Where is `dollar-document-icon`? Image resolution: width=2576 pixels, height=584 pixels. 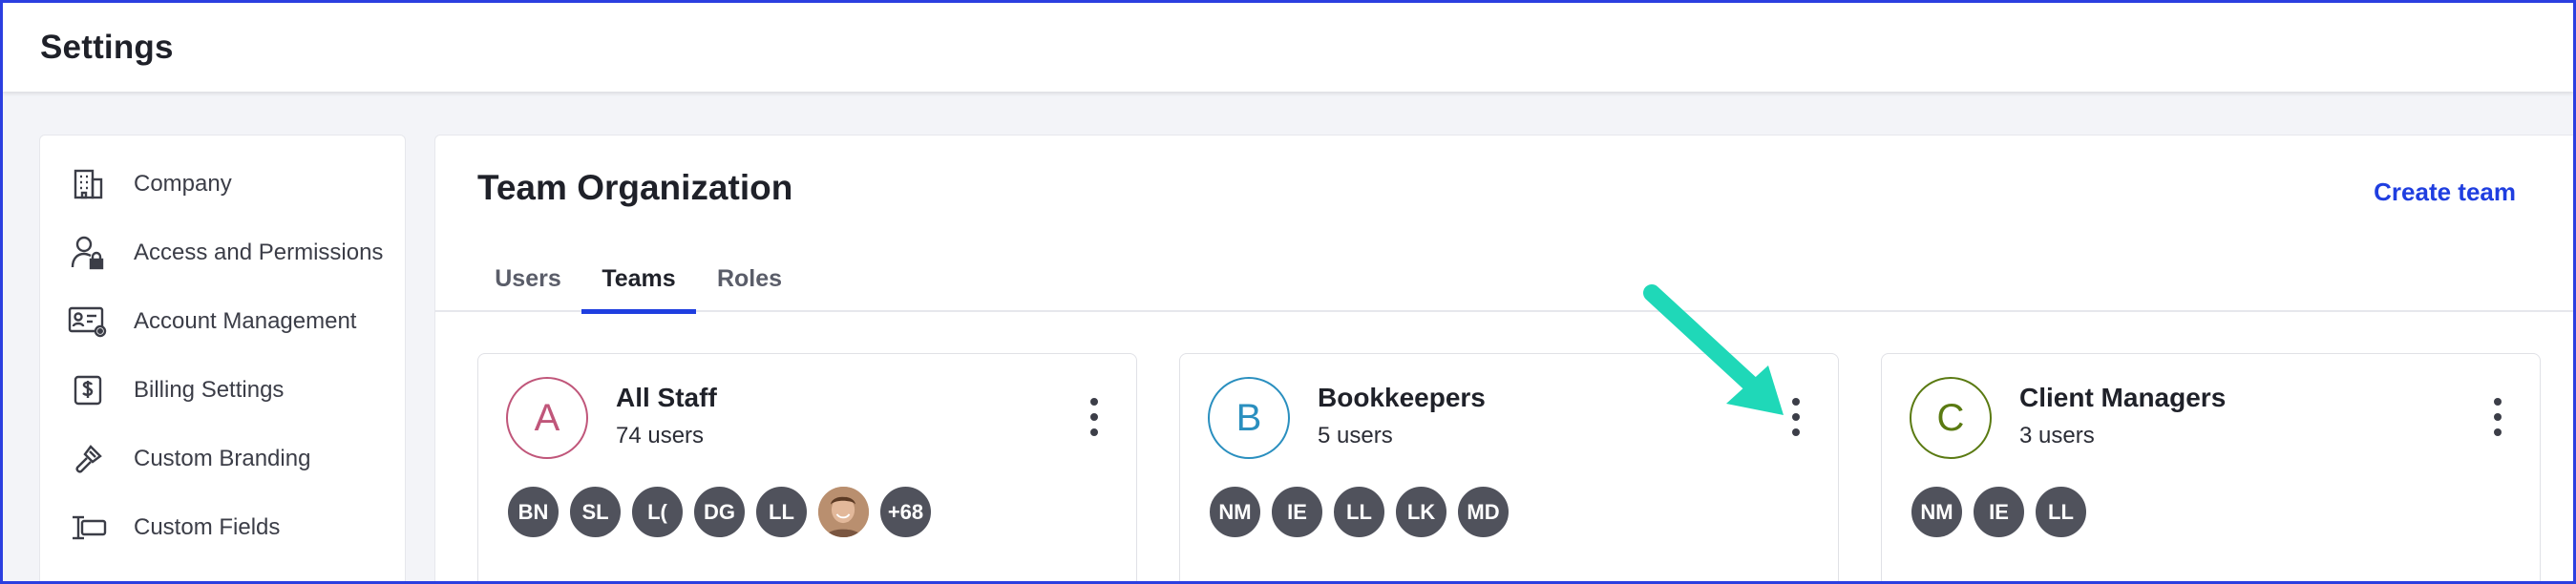 dollar-document-icon is located at coordinates (88, 390).